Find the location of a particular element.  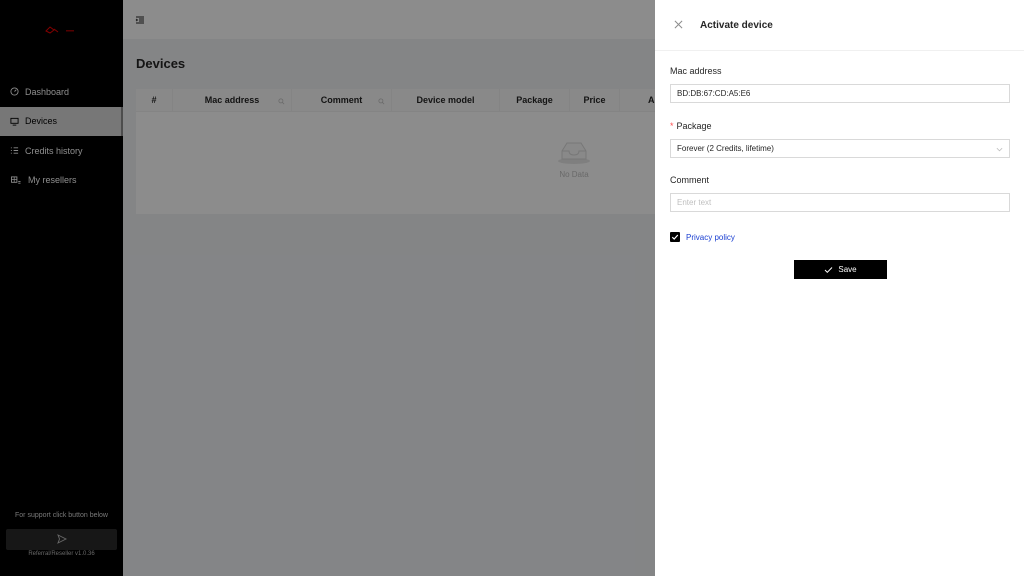

package-label-text: Package is located at coordinates (694, 126).